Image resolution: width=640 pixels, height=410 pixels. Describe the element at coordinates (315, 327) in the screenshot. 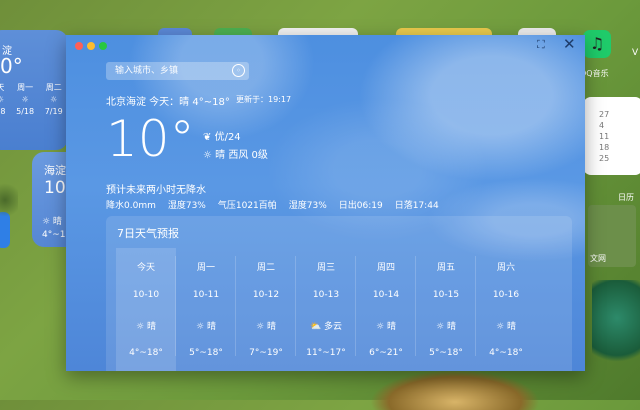

I see `cloudy-icon: ⛅` at that location.